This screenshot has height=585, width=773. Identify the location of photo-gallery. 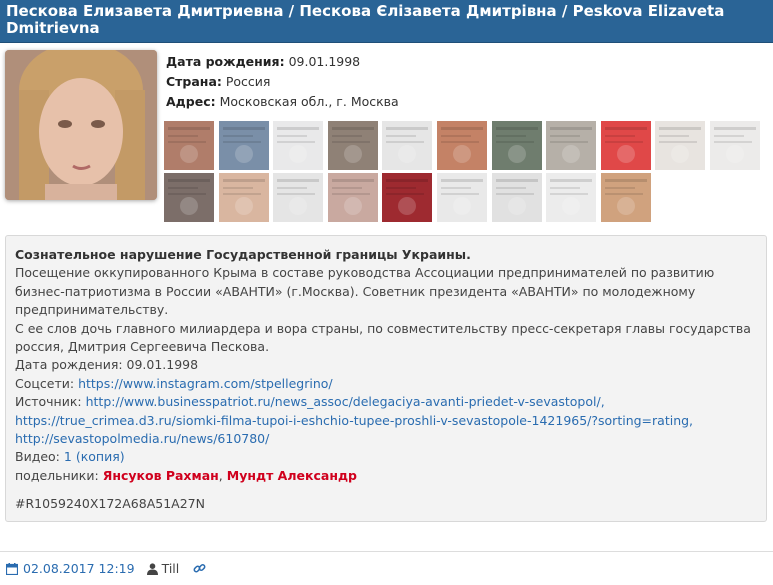
(462, 171).